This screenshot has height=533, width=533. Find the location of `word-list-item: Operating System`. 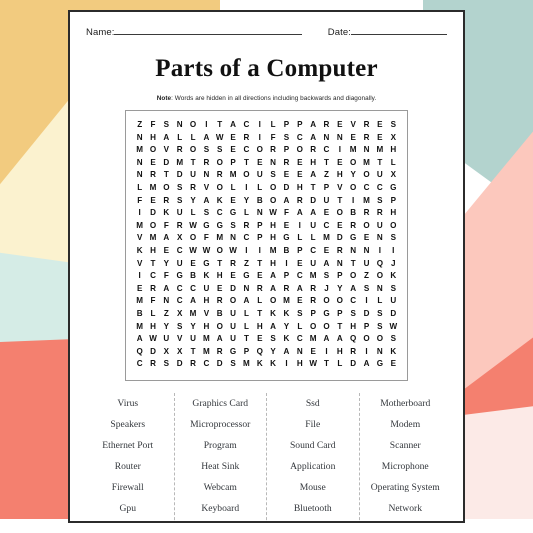

word-list-item: Operating System is located at coordinates (406, 487).